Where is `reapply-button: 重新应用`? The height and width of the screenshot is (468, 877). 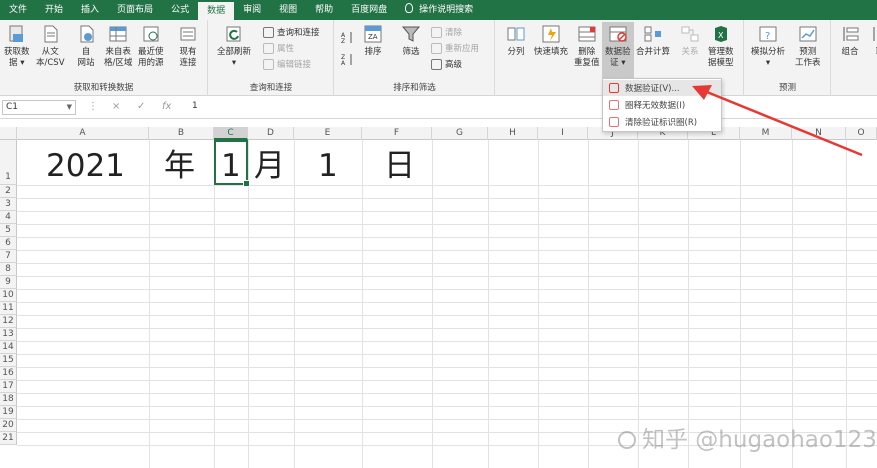 reapply-button: 重新应用 is located at coordinates (455, 48).